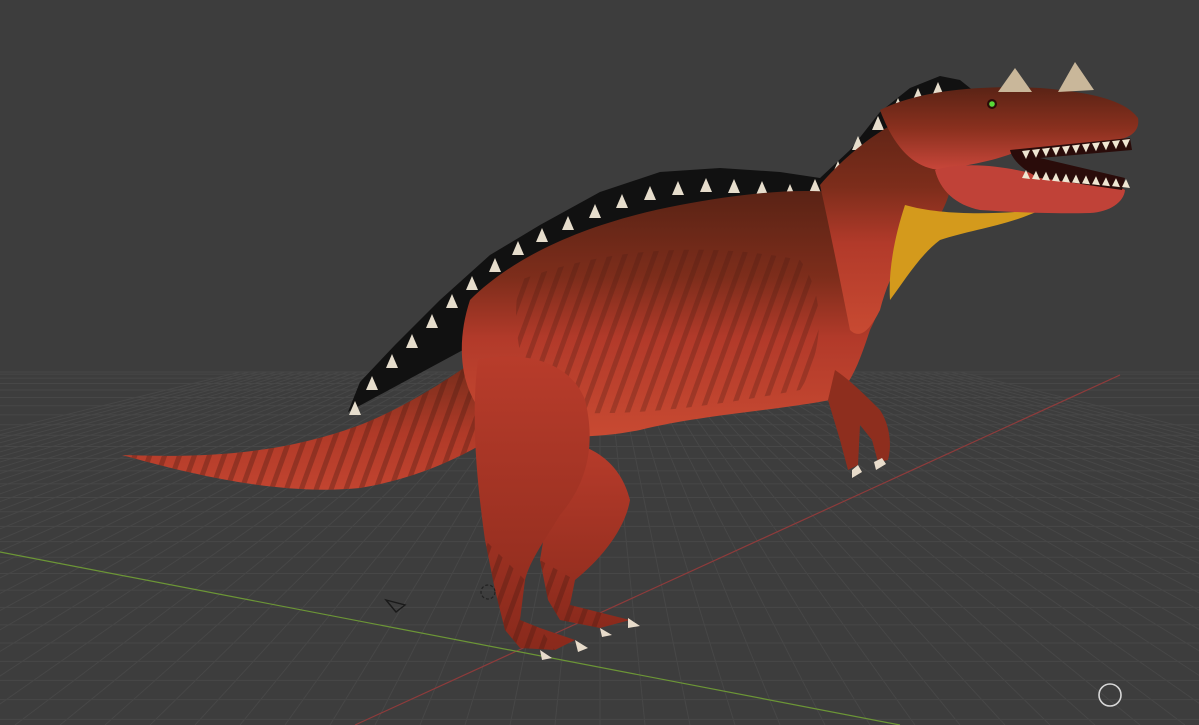 This screenshot has width=1199, height=725. I want to click on horn-right, so click(1076, 77).